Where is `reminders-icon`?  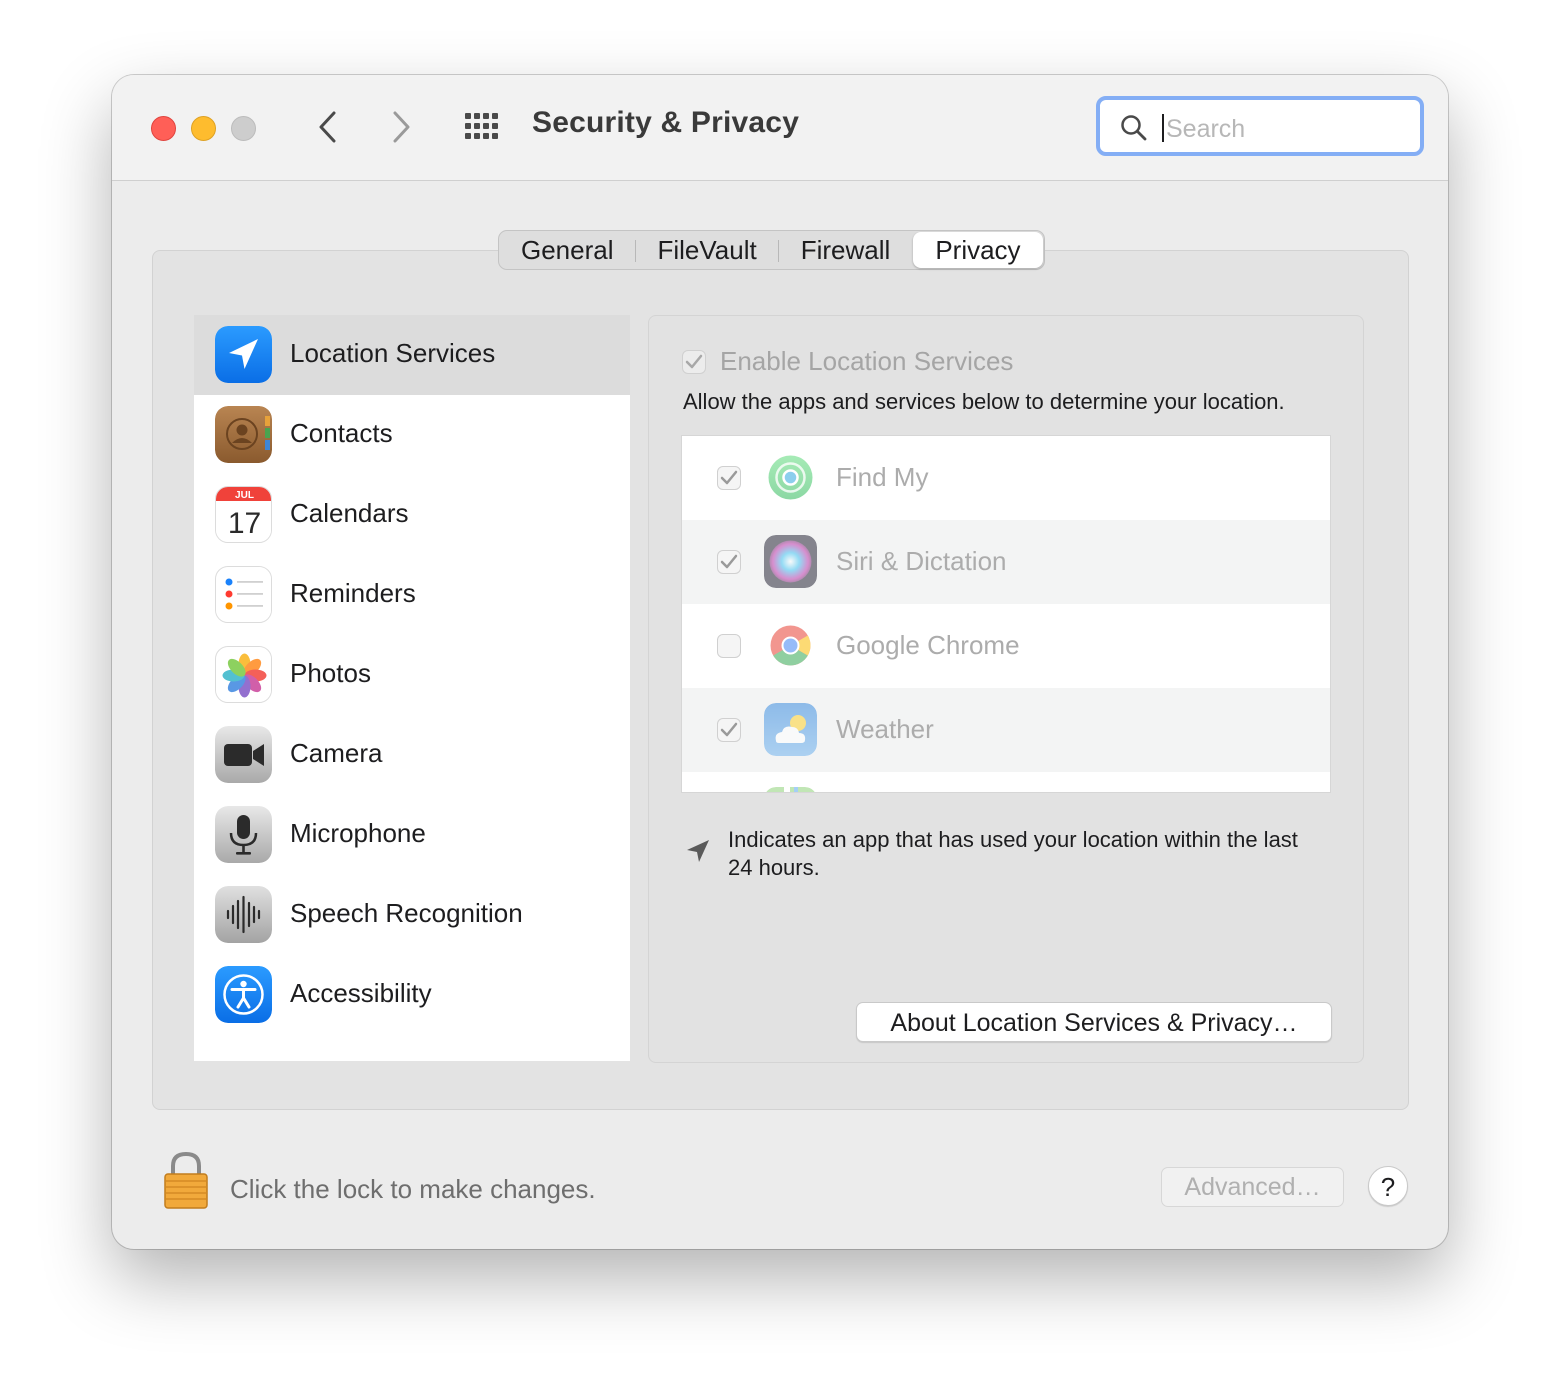 reminders-icon is located at coordinates (243, 594).